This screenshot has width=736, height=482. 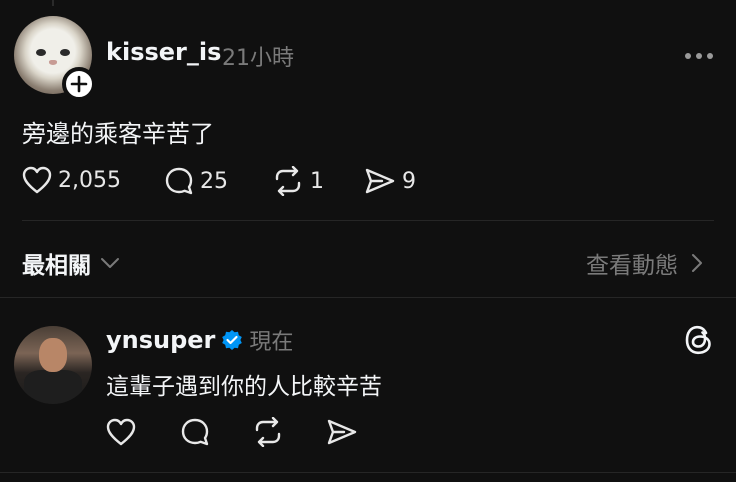 I want to click on sort-label: 最相關, so click(x=56, y=266).